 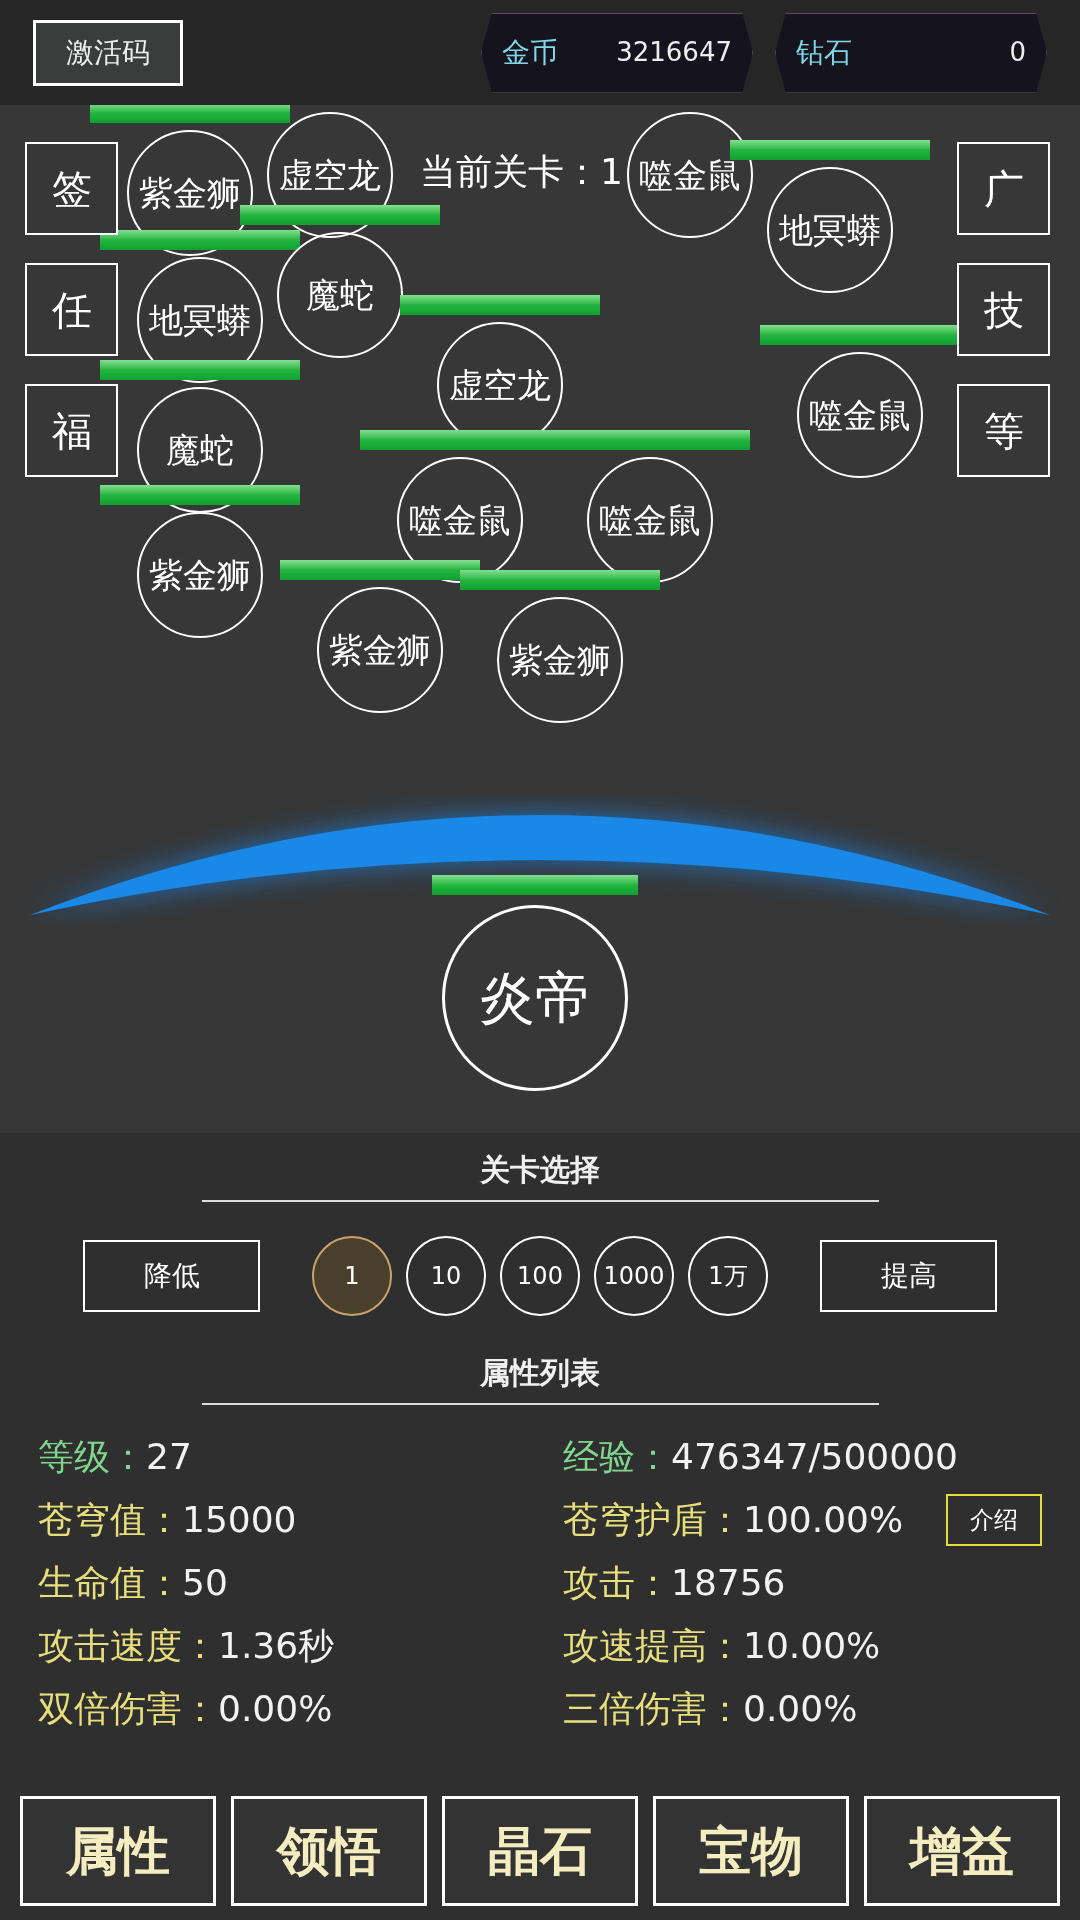 What do you see at coordinates (108, 52) in the screenshot?
I see `activation-code-button: 激活码` at bounding box center [108, 52].